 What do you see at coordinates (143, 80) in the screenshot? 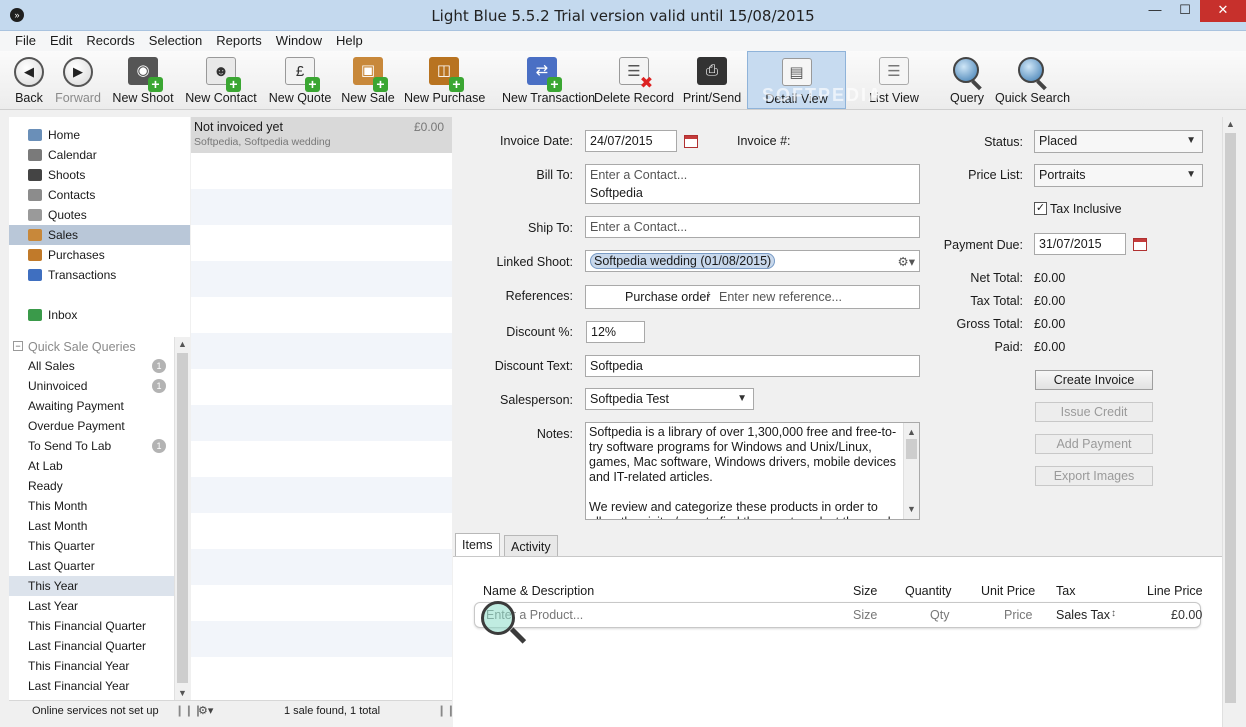
I see `new-shoot-button: ◉ + New Shoot` at bounding box center [143, 80].